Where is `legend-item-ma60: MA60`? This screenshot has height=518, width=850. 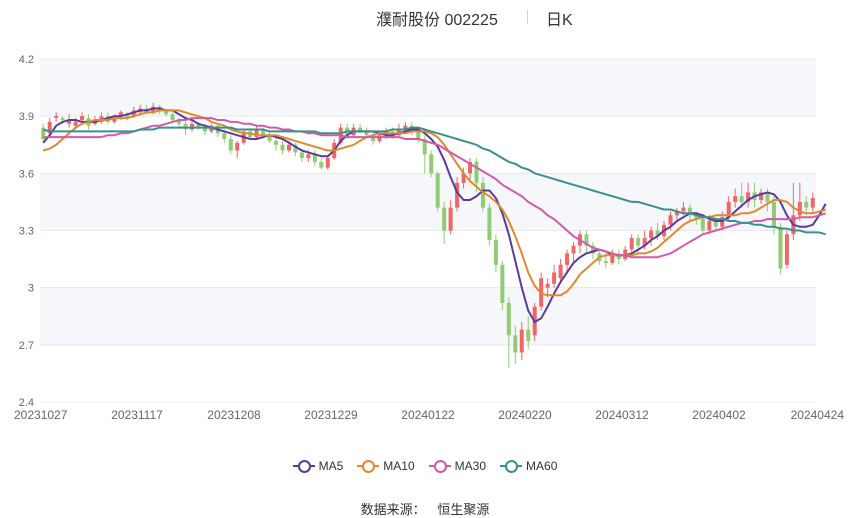
legend-item-ma60: MA60 is located at coordinates (528, 466).